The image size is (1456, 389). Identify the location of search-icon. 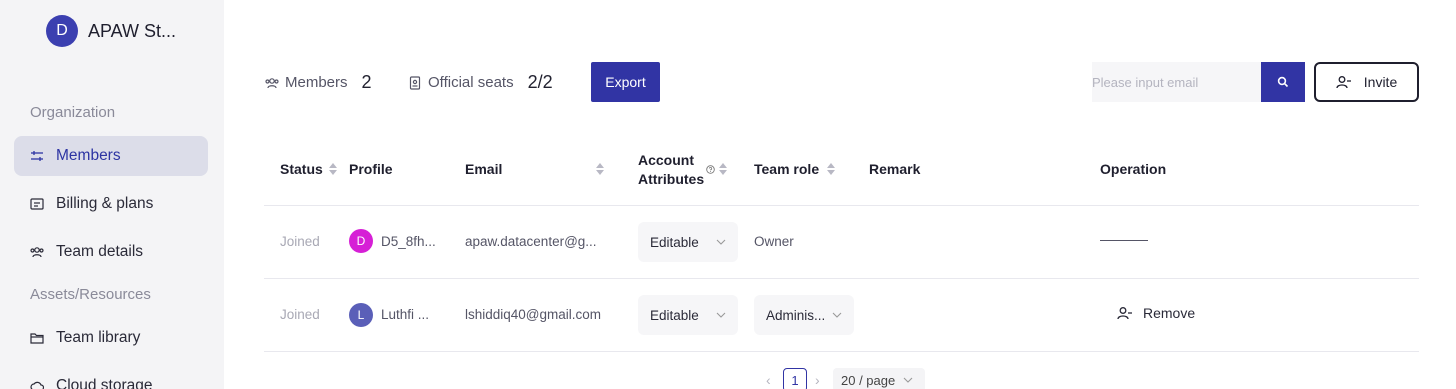
(1283, 82).